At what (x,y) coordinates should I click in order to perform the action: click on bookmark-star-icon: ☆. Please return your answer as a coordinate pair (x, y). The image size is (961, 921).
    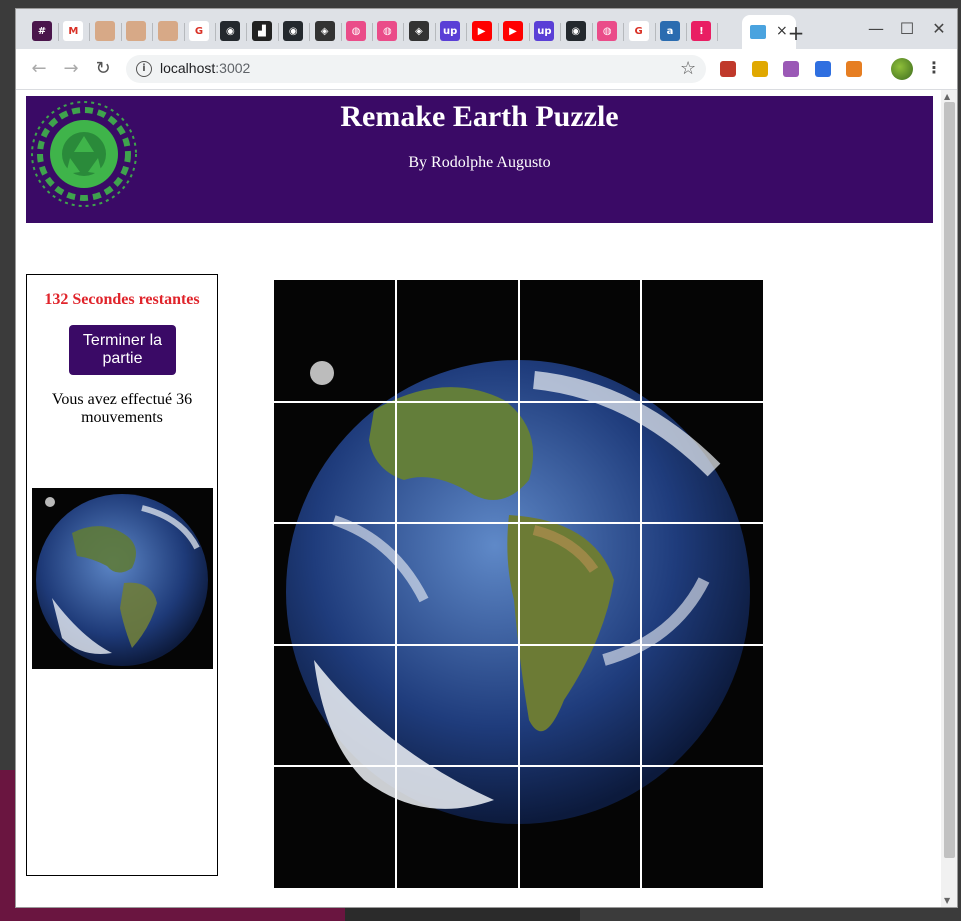
    Looking at the image, I should click on (688, 68).